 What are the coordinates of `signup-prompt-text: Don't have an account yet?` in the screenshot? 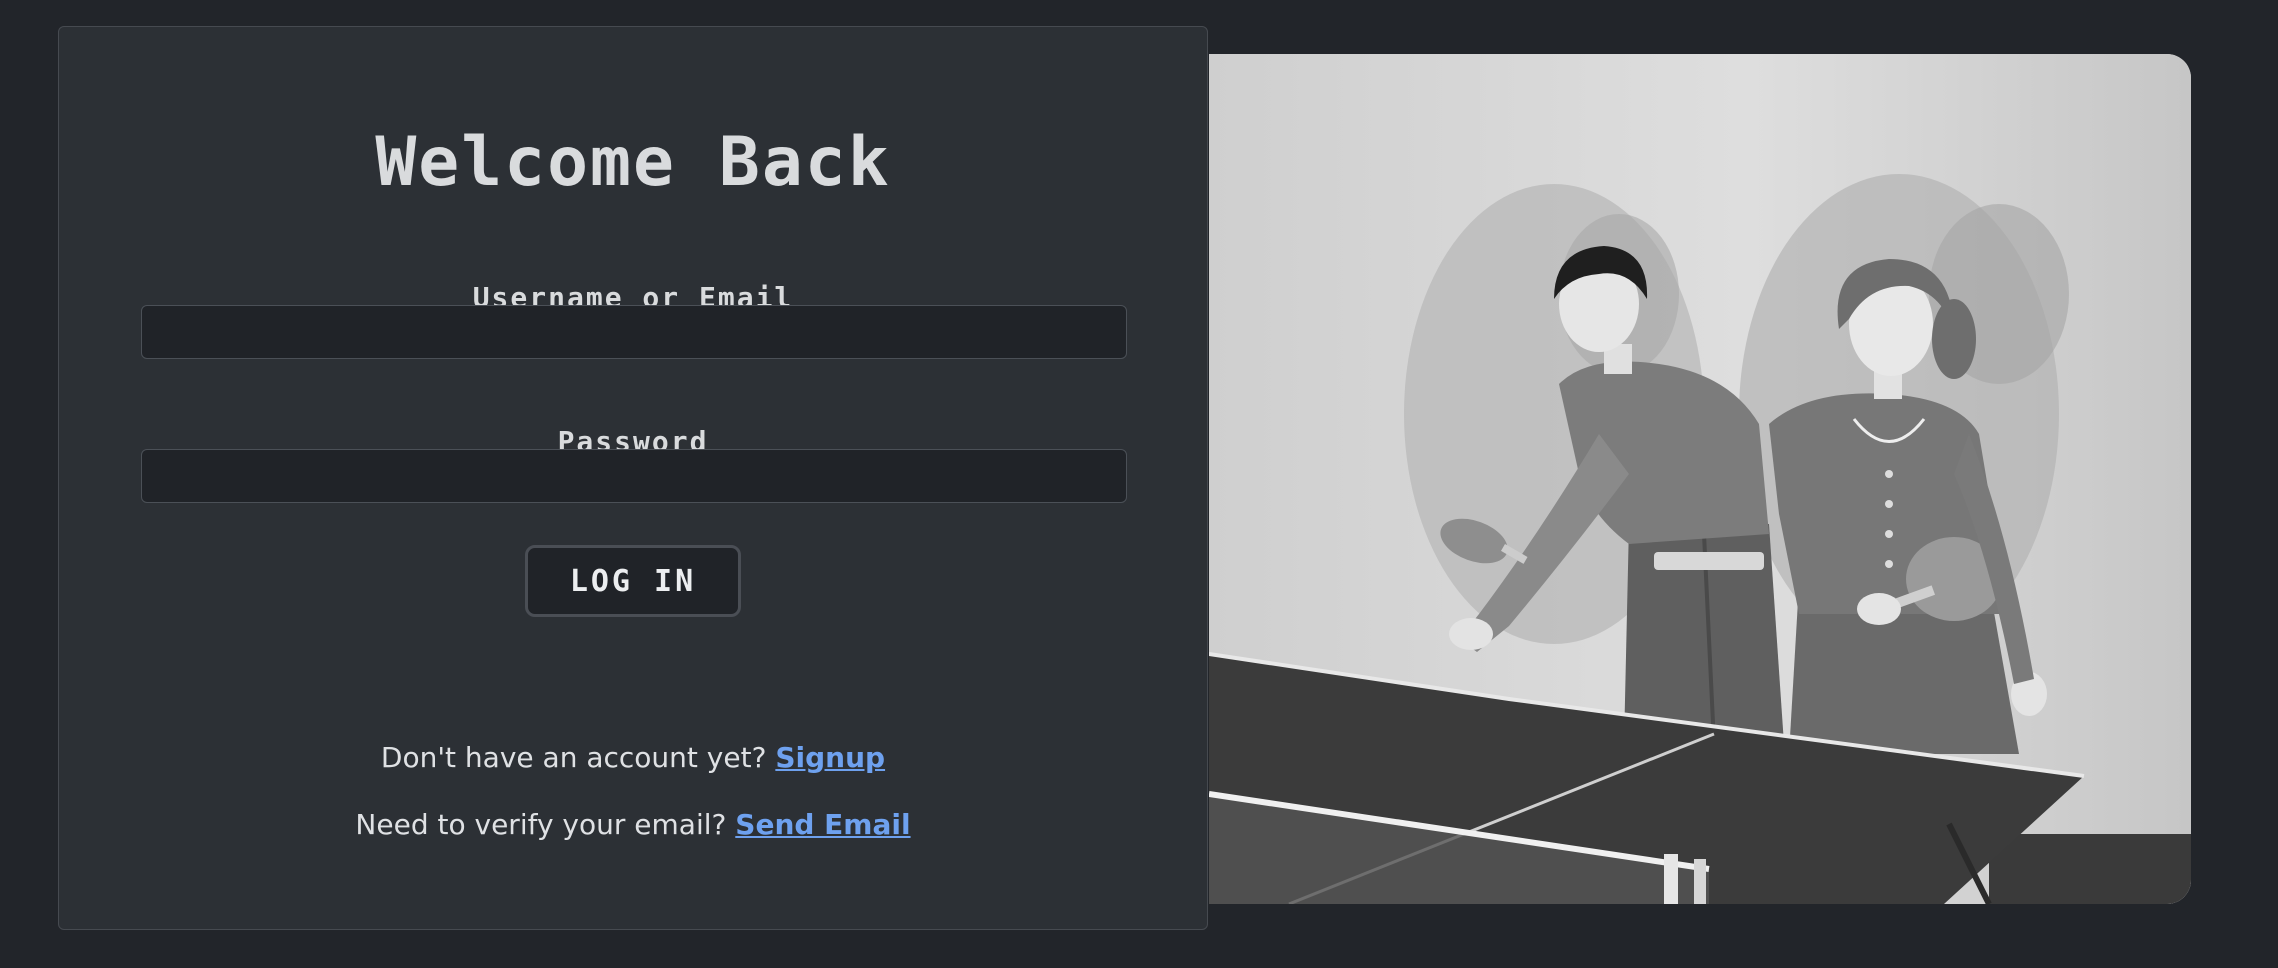 It's located at (573, 757).